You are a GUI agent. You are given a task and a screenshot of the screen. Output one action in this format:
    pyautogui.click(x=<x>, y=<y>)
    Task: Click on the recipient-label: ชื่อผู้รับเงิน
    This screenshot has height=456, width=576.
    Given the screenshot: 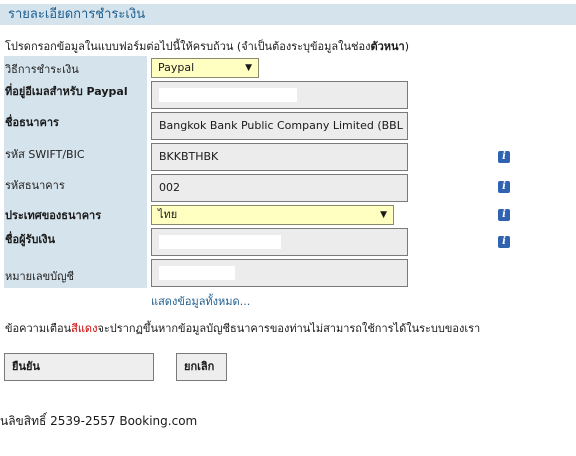 What is the action you would take?
    pyautogui.click(x=30, y=239)
    